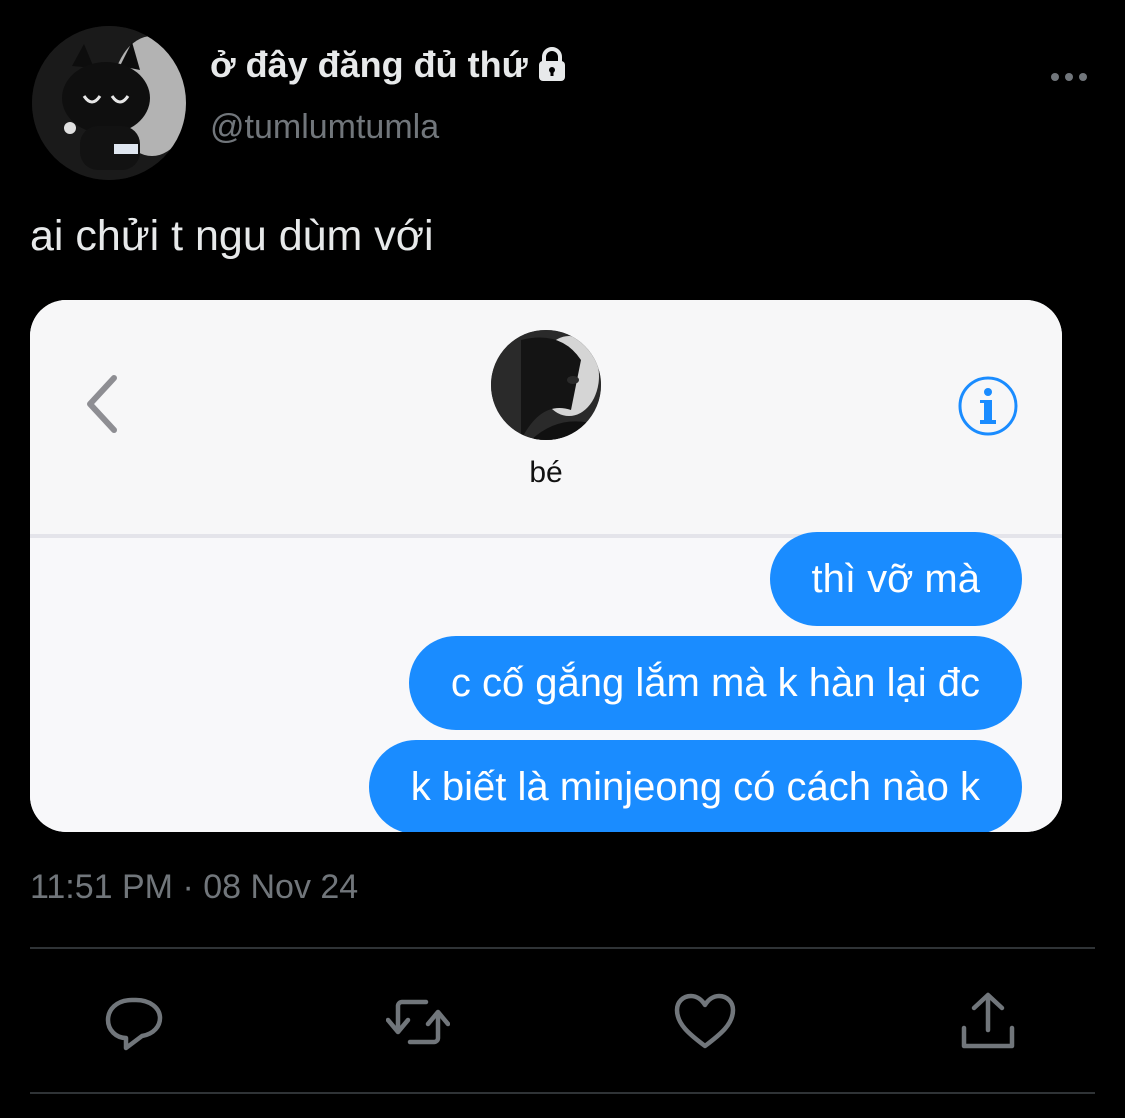 The height and width of the screenshot is (1118, 1125). What do you see at coordinates (715, 683) in the screenshot?
I see `message-bubble: c cố gắng lắm mà k hàn lại đc` at bounding box center [715, 683].